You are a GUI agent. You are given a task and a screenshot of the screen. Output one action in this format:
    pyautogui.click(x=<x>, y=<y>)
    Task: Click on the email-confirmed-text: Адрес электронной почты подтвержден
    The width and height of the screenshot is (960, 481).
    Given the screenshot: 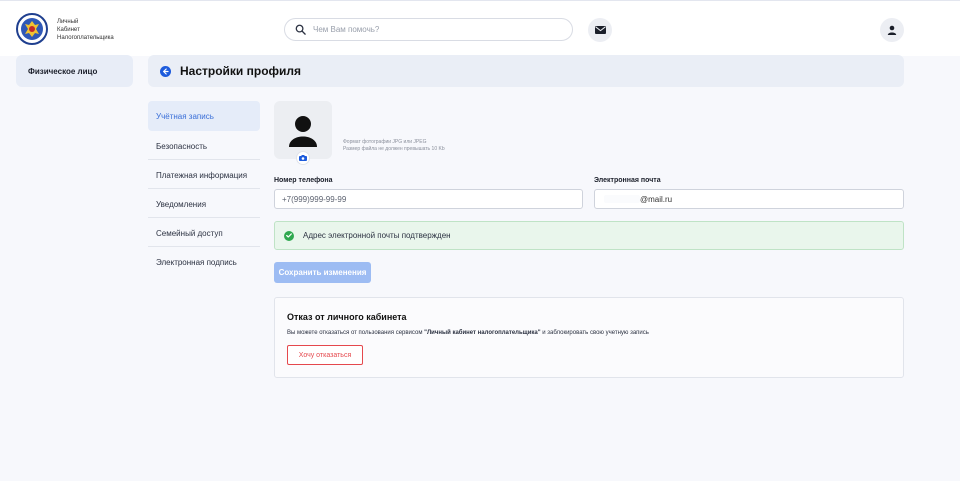 What is the action you would take?
    pyautogui.click(x=377, y=235)
    